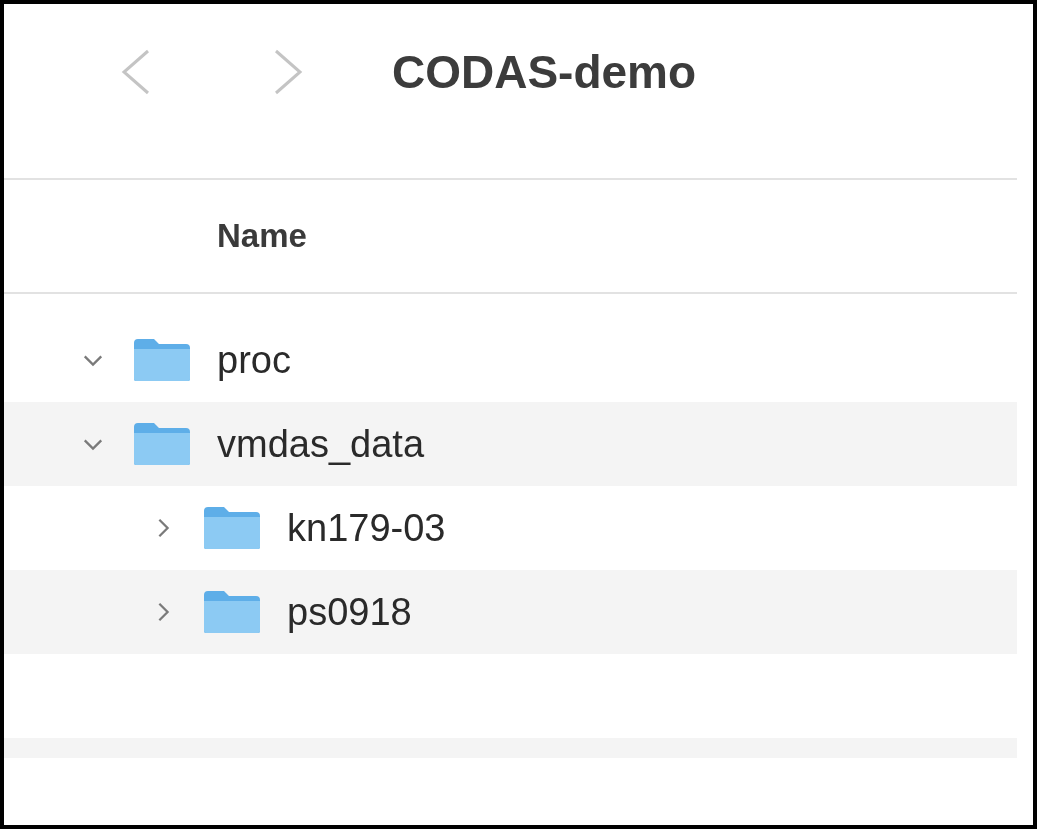  I want to click on folder-name: vmdas_data, so click(320, 444).